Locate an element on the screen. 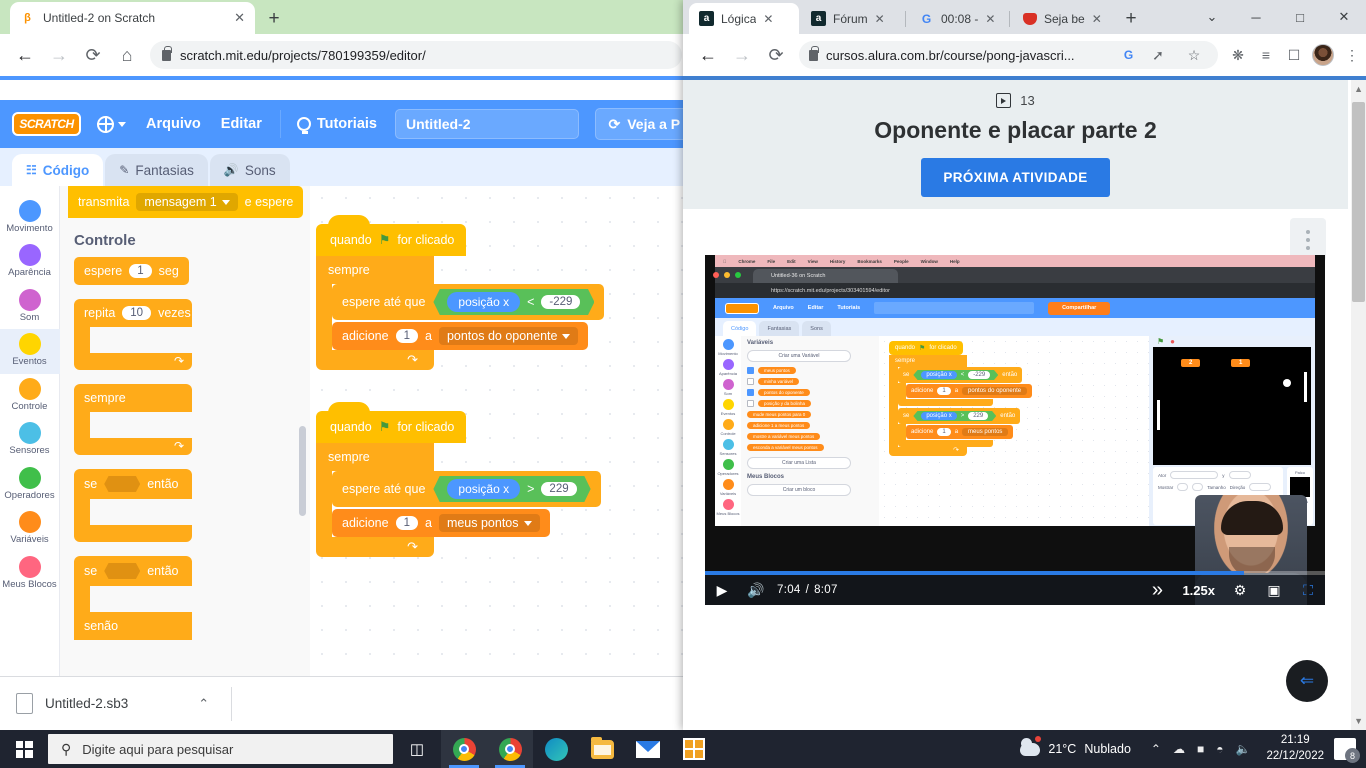  repeat-value-input: 10 is located at coordinates (137, 313).